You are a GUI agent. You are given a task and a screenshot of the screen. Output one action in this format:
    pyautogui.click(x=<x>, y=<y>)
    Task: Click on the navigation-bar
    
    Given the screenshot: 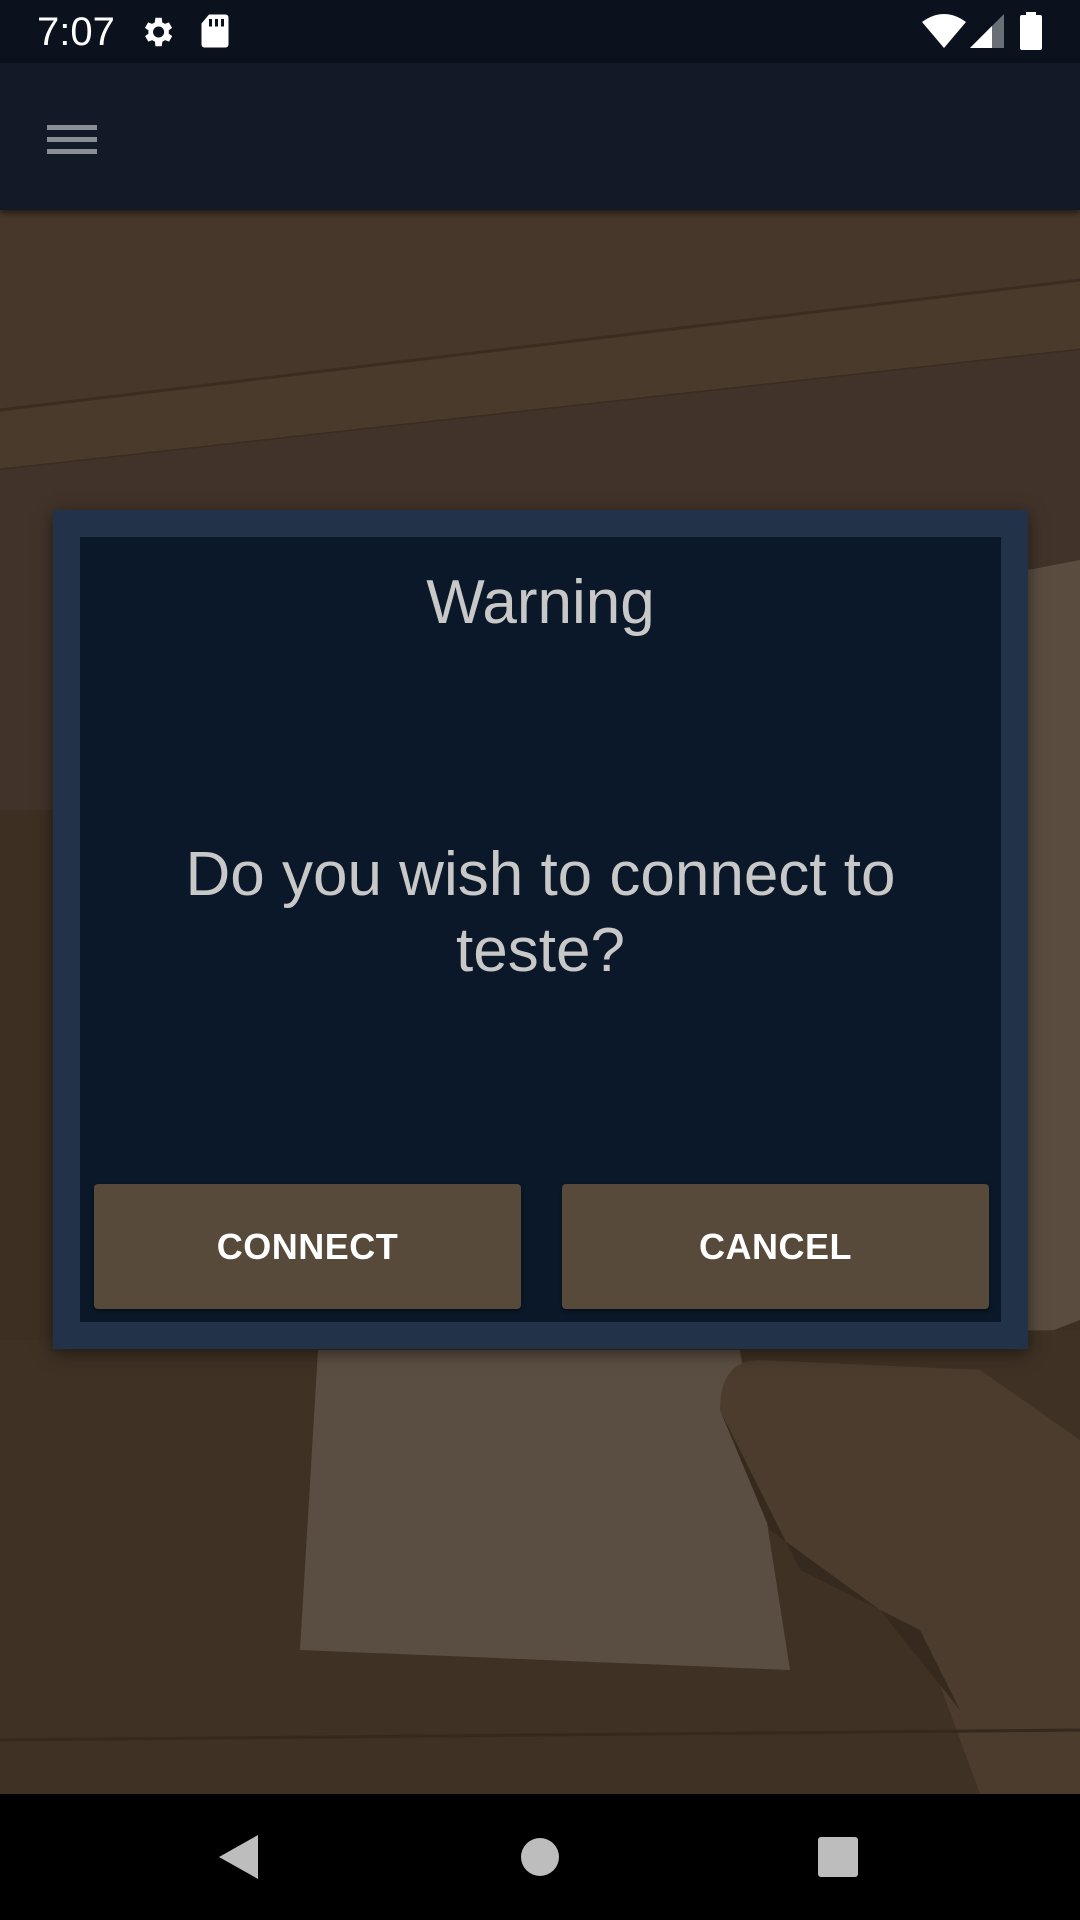 What is the action you would take?
    pyautogui.click(x=540, y=1857)
    